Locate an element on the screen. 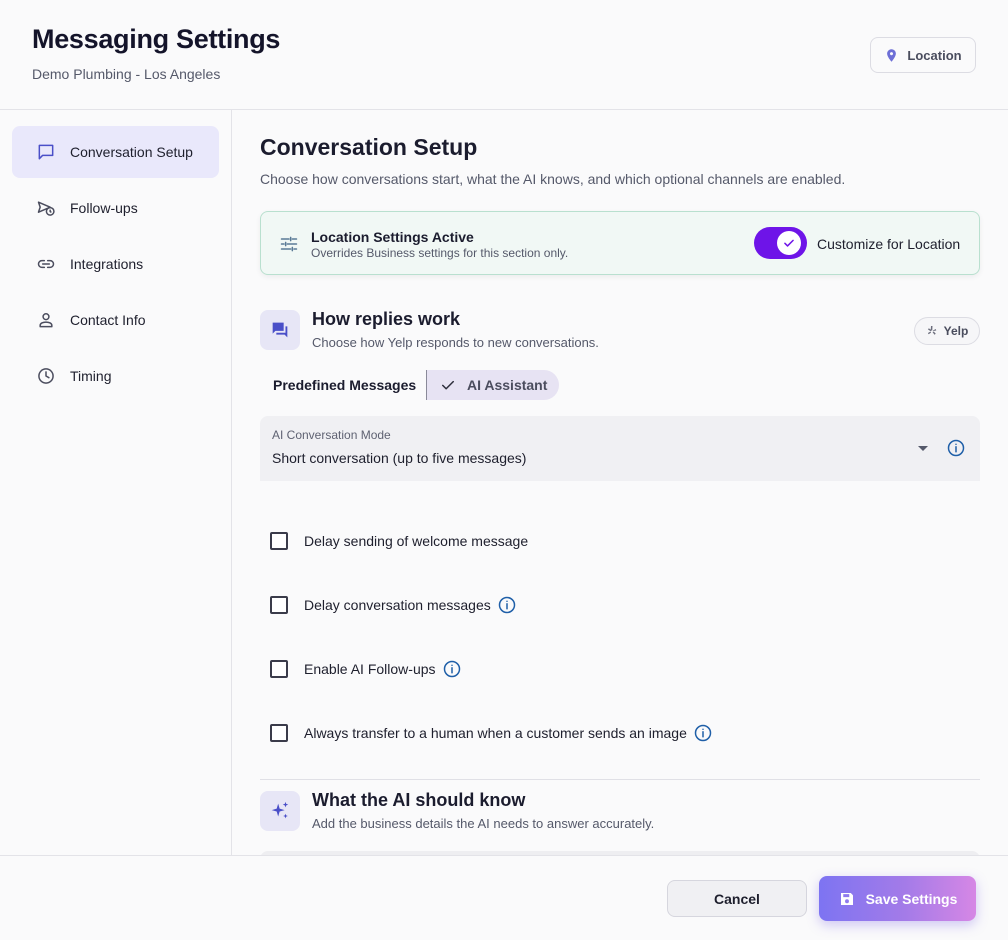 The image size is (1008, 940). sidebar-item-label: Integrations is located at coordinates (107, 264).